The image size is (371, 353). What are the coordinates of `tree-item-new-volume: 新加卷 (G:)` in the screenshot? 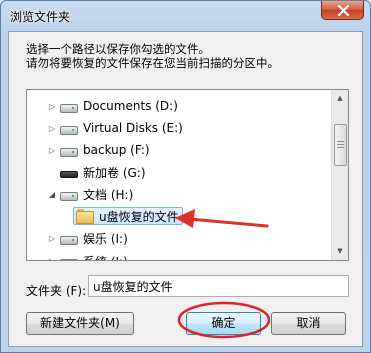 It's located at (96, 172).